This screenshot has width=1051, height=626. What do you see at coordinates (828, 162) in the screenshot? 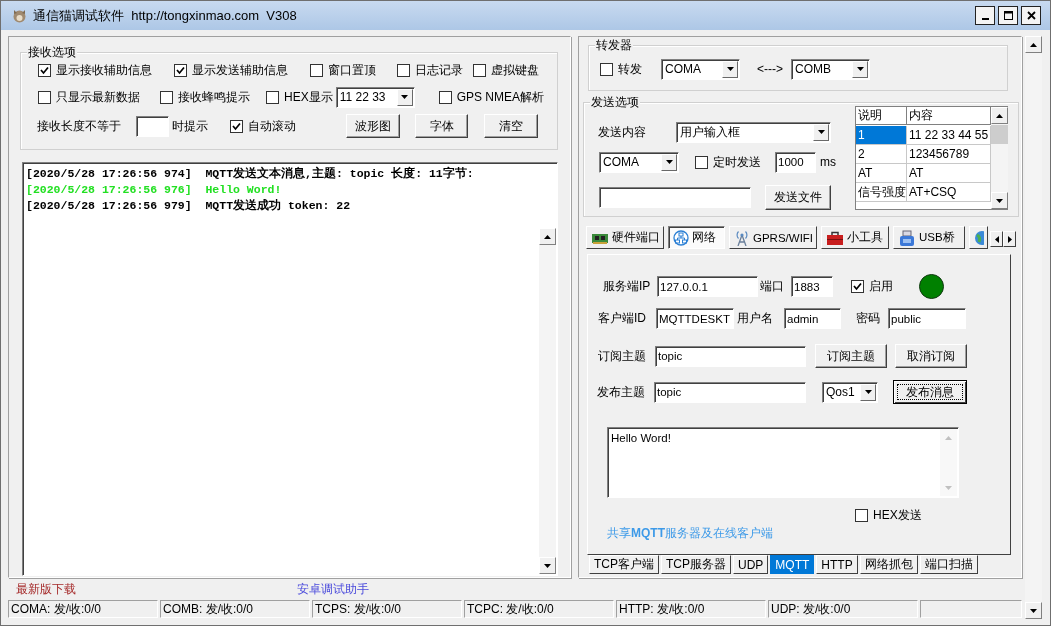
I see `field-label: ms` at bounding box center [828, 162].